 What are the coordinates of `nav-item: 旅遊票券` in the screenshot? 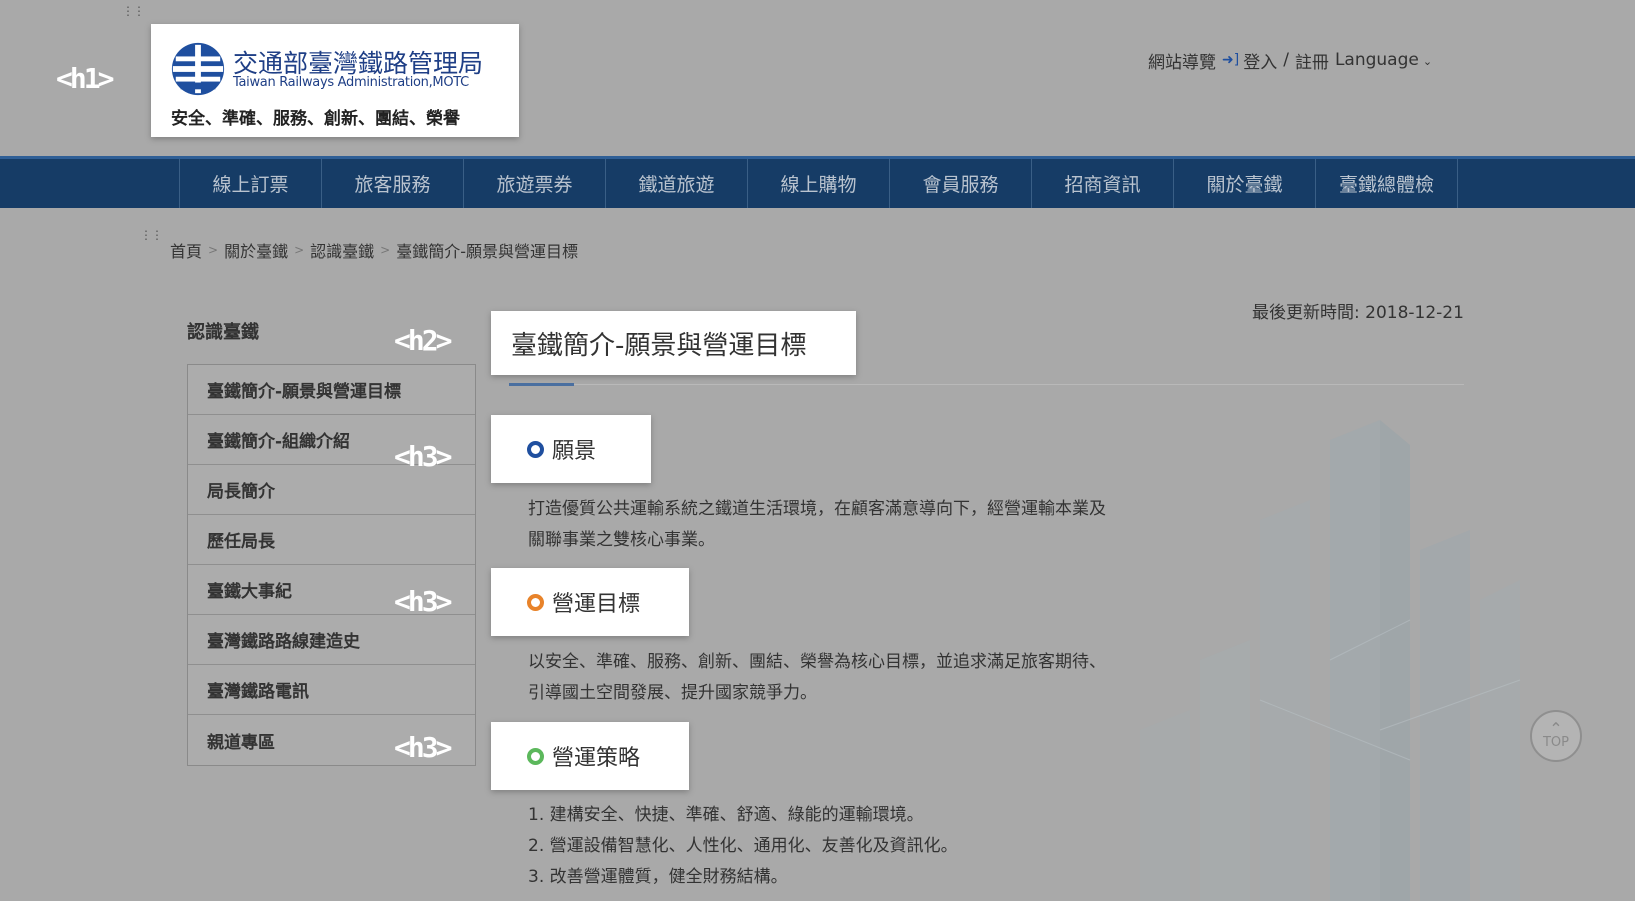 It's located at (535, 183).